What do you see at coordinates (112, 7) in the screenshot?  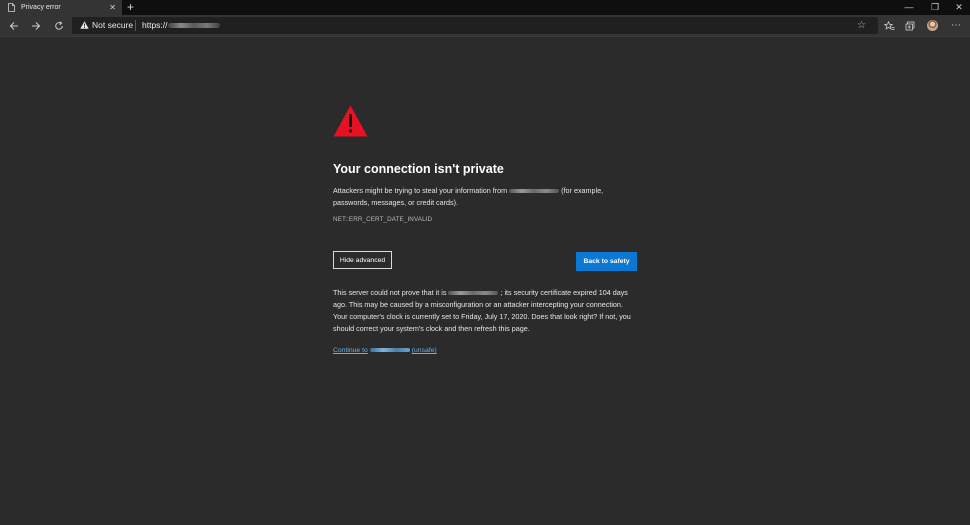 I see `tab-close-icon: ✕` at bounding box center [112, 7].